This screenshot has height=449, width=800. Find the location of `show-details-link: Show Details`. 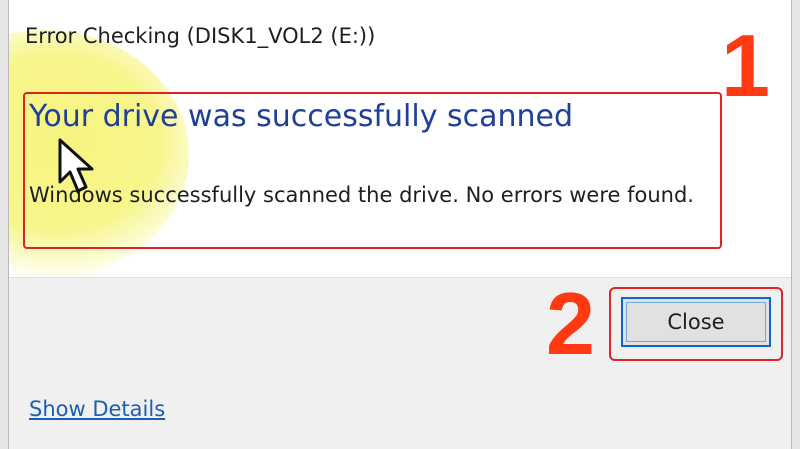

show-details-link: Show Details is located at coordinates (97, 409).